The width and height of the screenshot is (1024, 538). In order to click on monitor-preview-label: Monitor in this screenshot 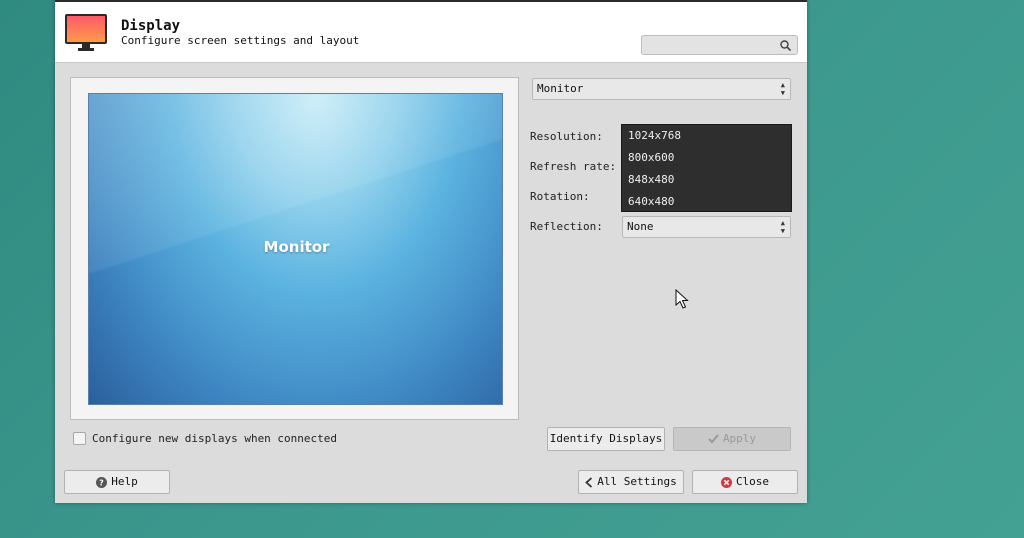, I will do `click(296, 247)`.